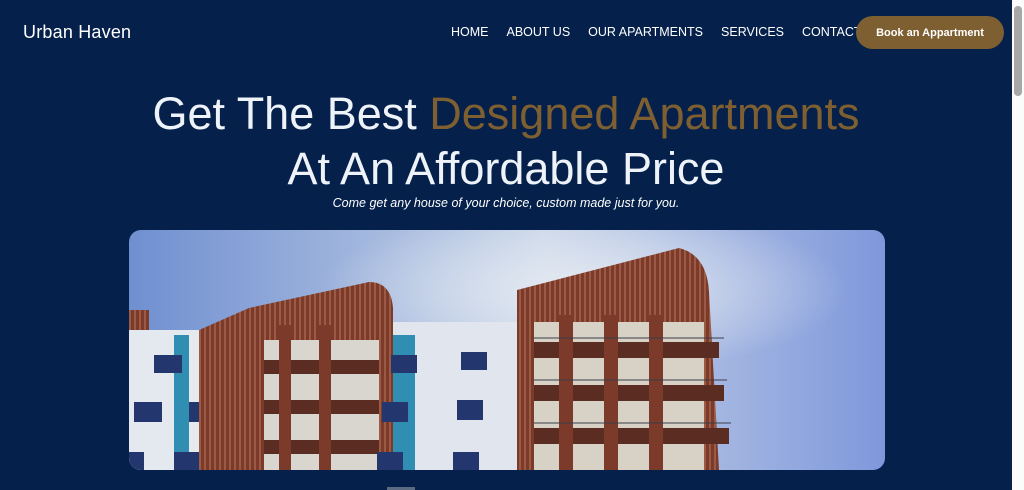  I want to click on nav-our-apartments: OUR APARTMENTS, so click(645, 32).